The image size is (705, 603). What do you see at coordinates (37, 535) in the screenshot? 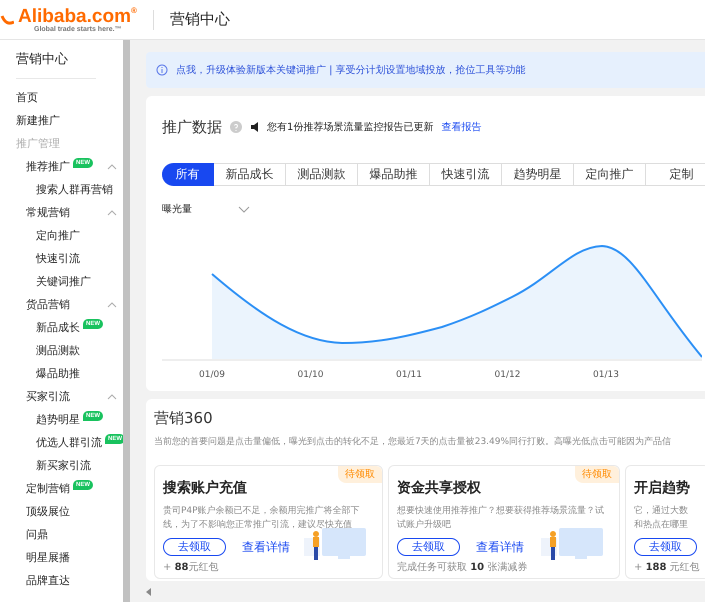
I see `sidebar-item: 问鼎` at bounding box center [37, 535].